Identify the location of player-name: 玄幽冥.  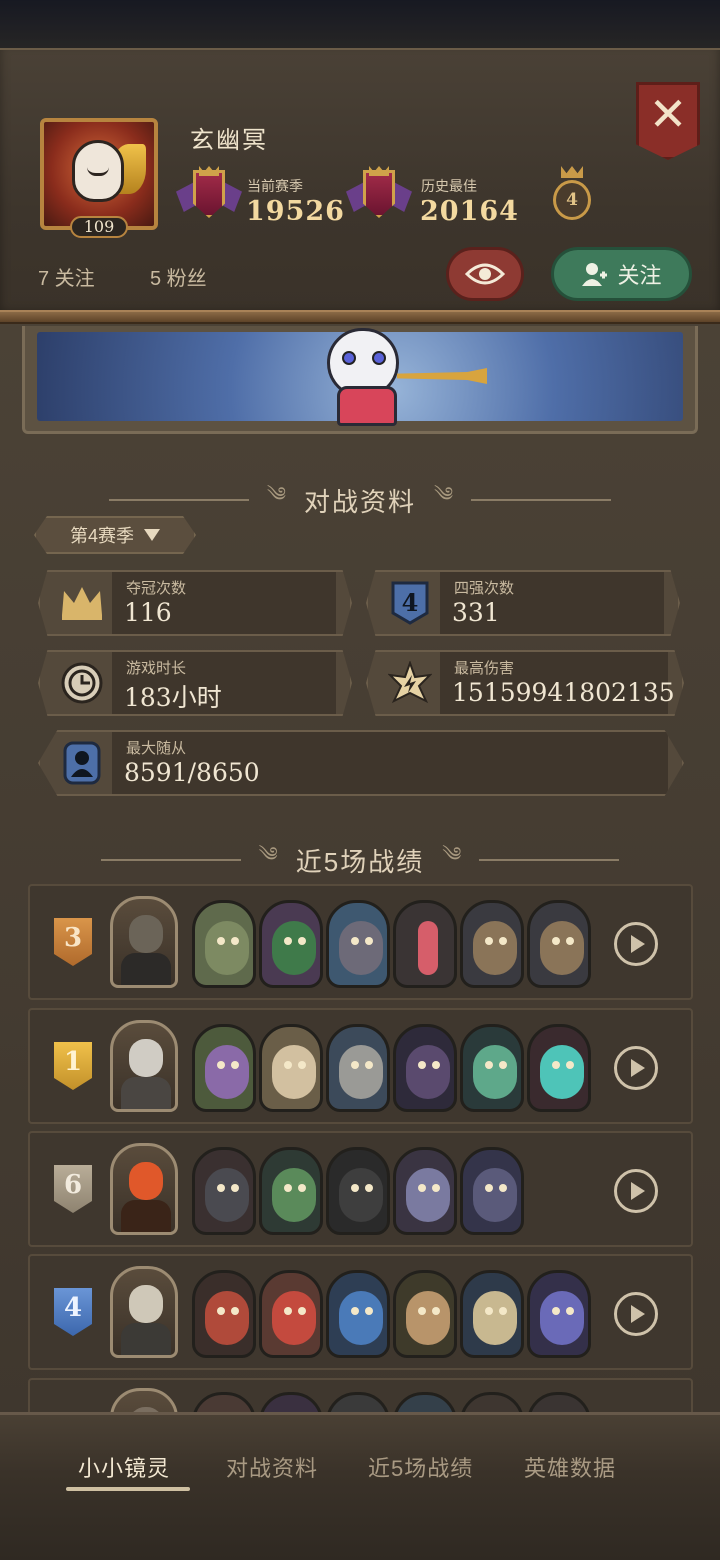
(229, 140).